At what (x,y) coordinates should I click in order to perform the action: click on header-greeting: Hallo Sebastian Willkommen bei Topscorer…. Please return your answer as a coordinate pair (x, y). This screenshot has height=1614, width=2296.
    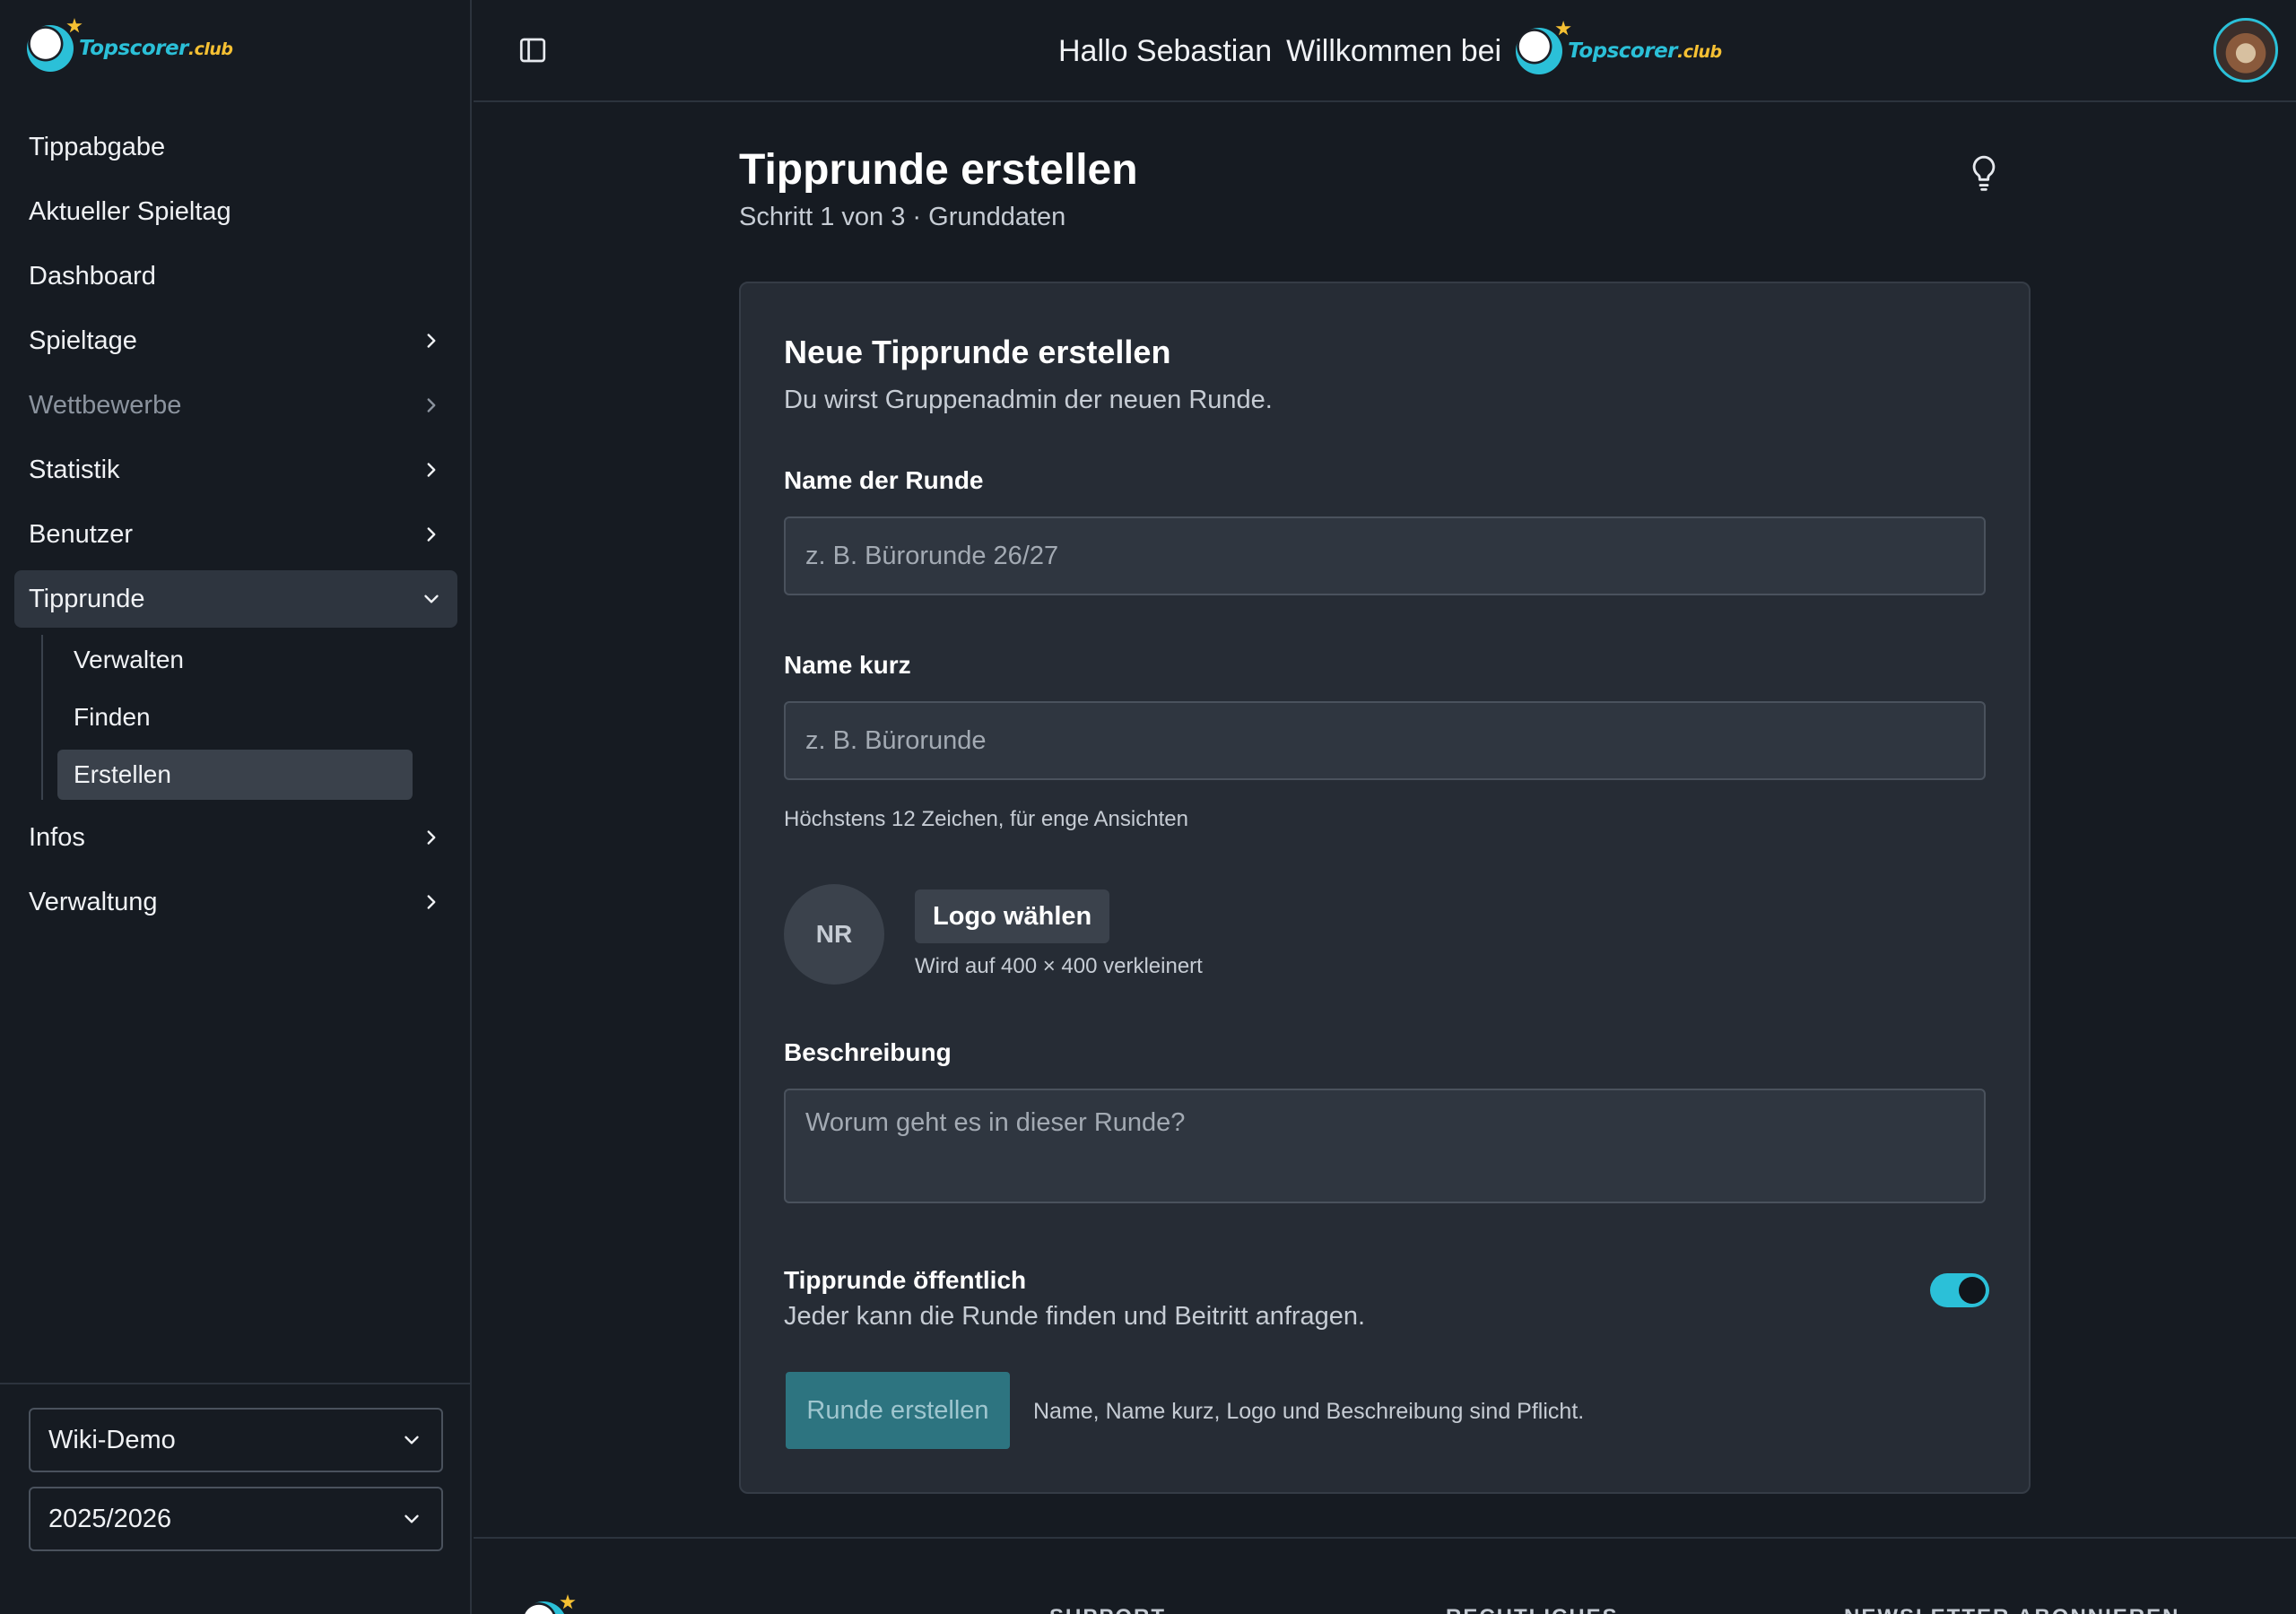
    Looking at the image, I should click on (1390, 51).